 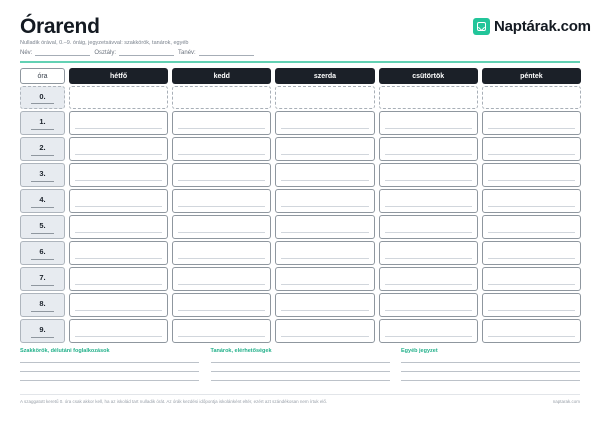 What do you see at coordinates (60, 26) in the screenshot?
I see `page-title: Órarend` at bounding box center [60, 26].